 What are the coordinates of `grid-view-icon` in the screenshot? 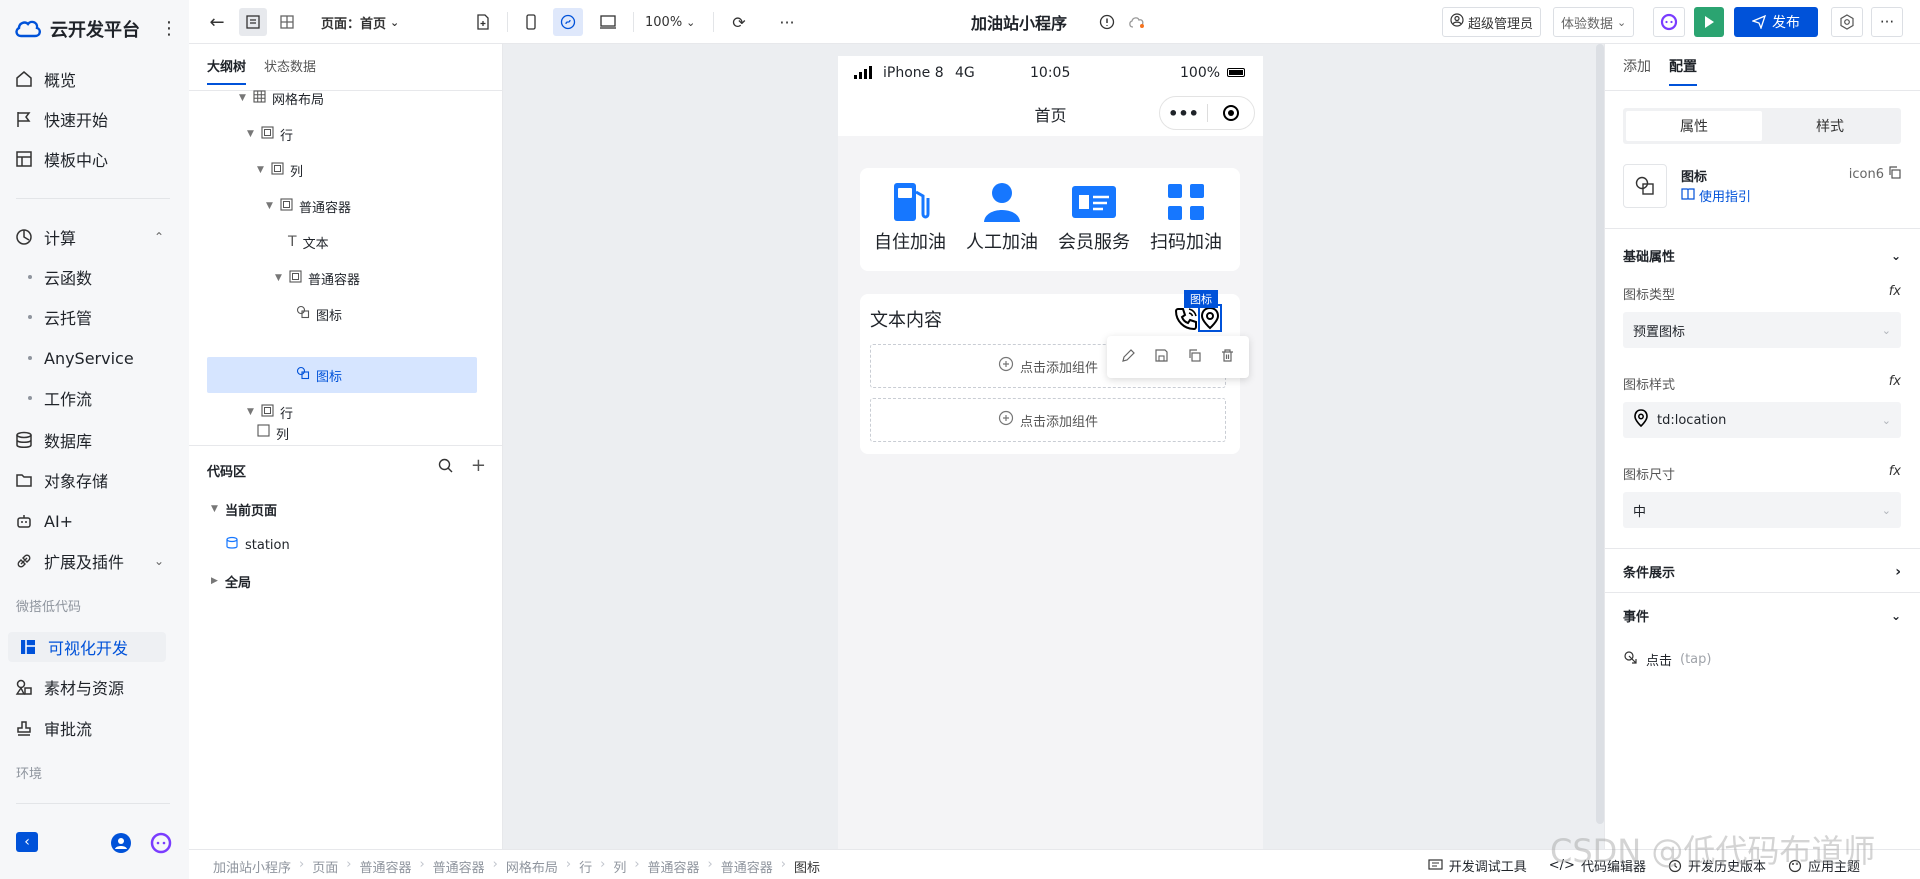 It's located at (287, 22).